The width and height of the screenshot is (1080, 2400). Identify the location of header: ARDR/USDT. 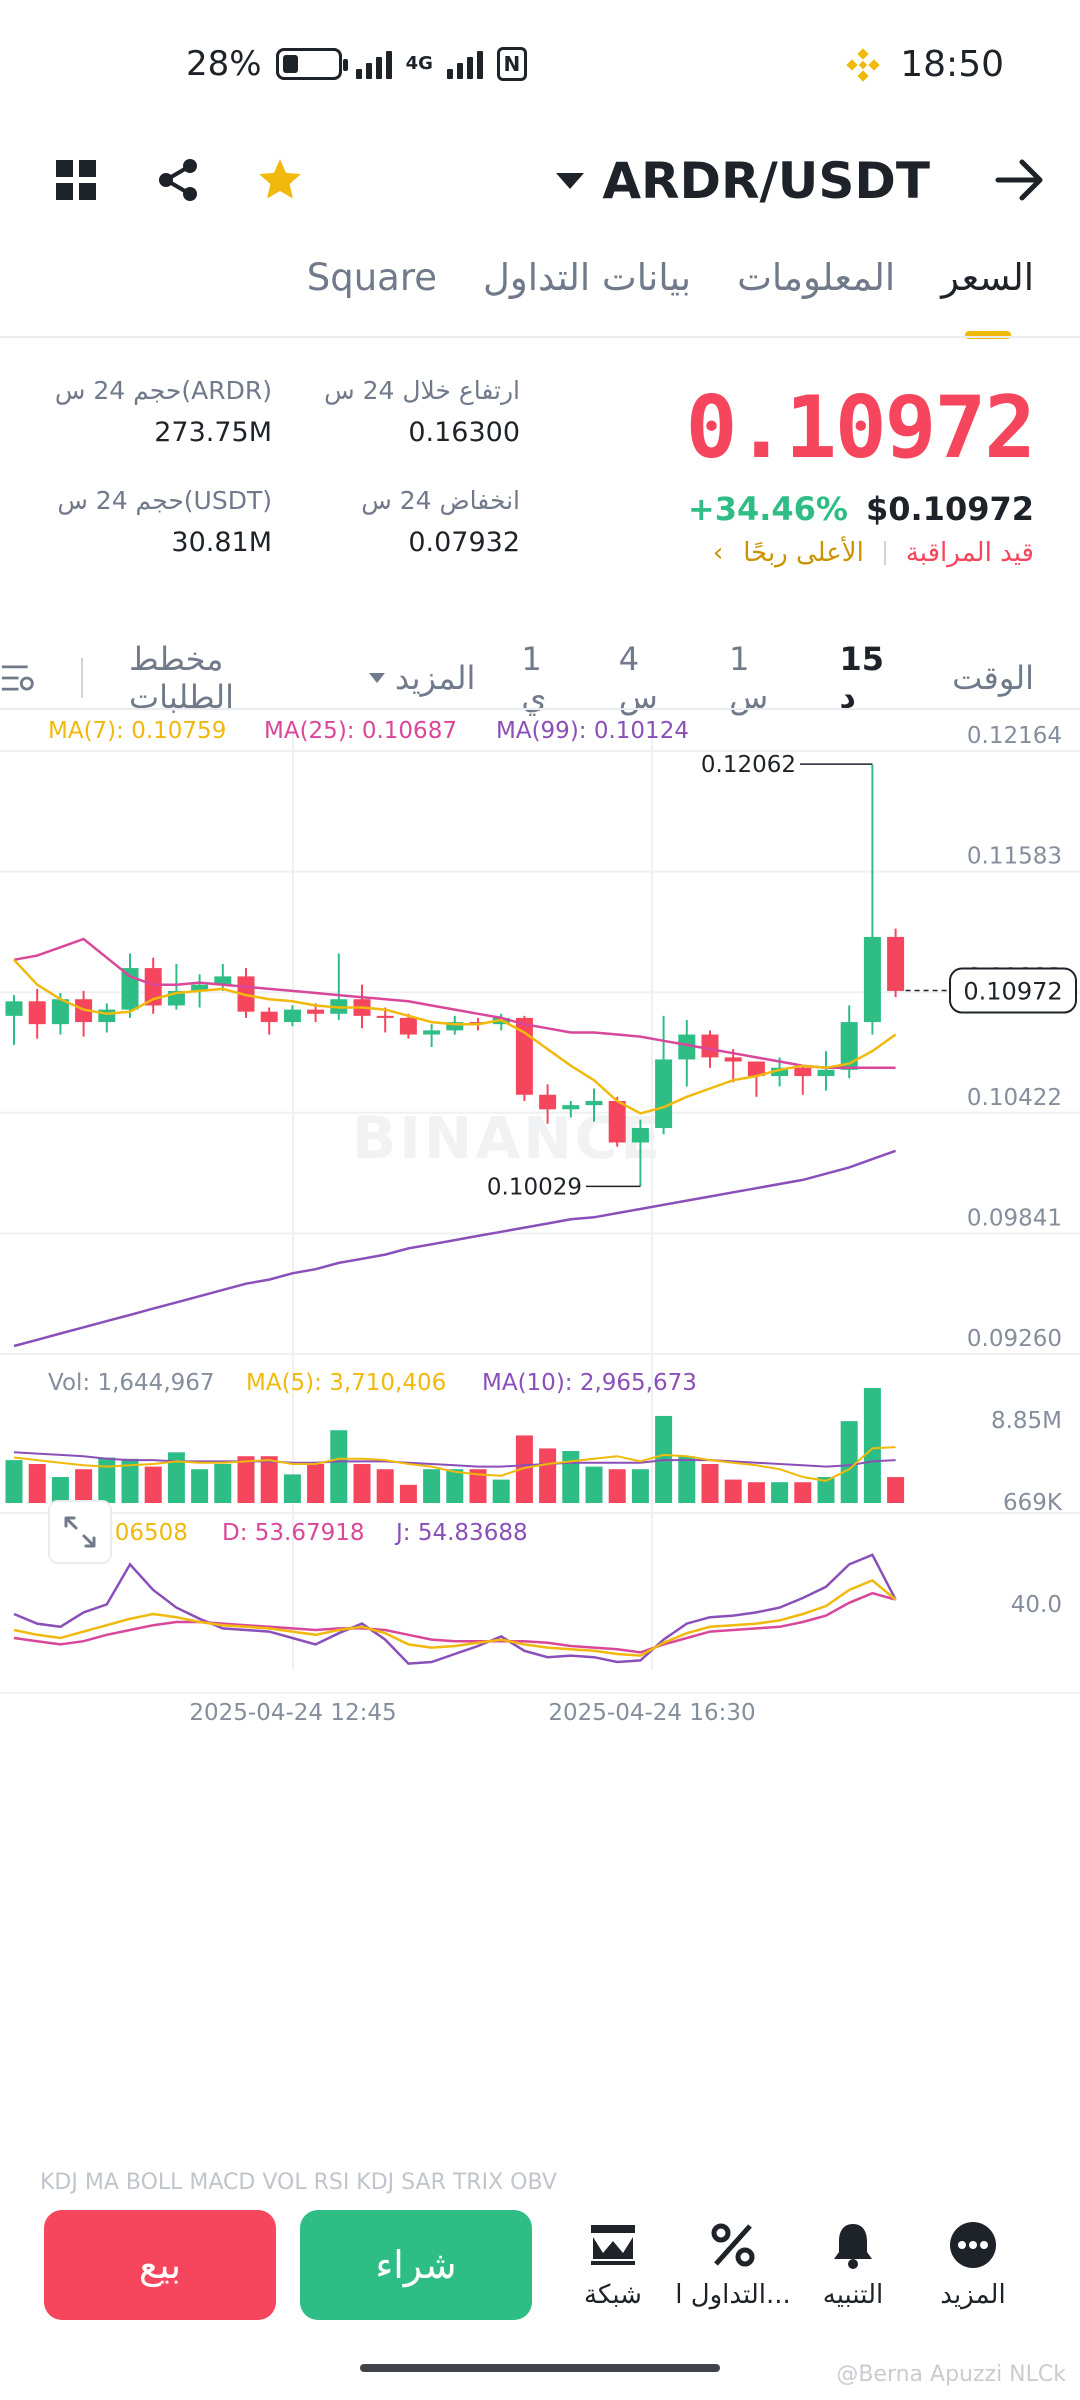
(540, 190).